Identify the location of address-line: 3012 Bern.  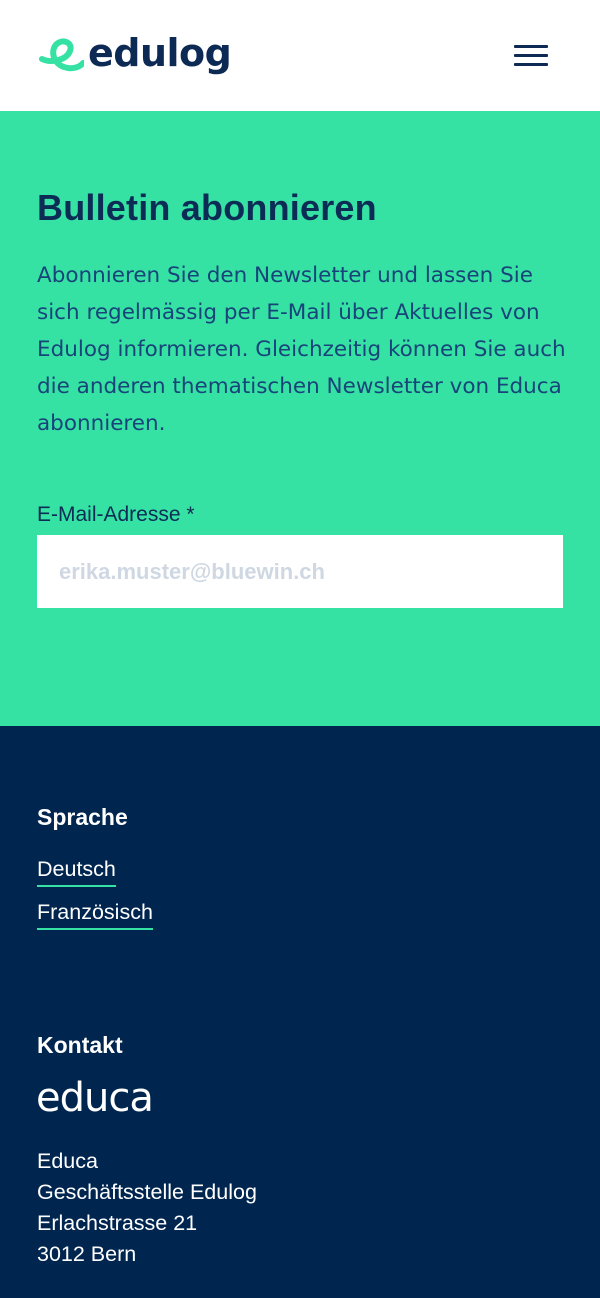
(87, 1254).